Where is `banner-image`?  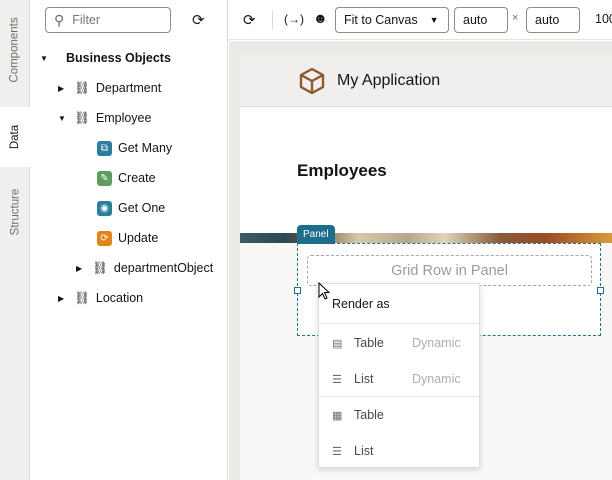 banner-image is located at coordinates (426, 238).